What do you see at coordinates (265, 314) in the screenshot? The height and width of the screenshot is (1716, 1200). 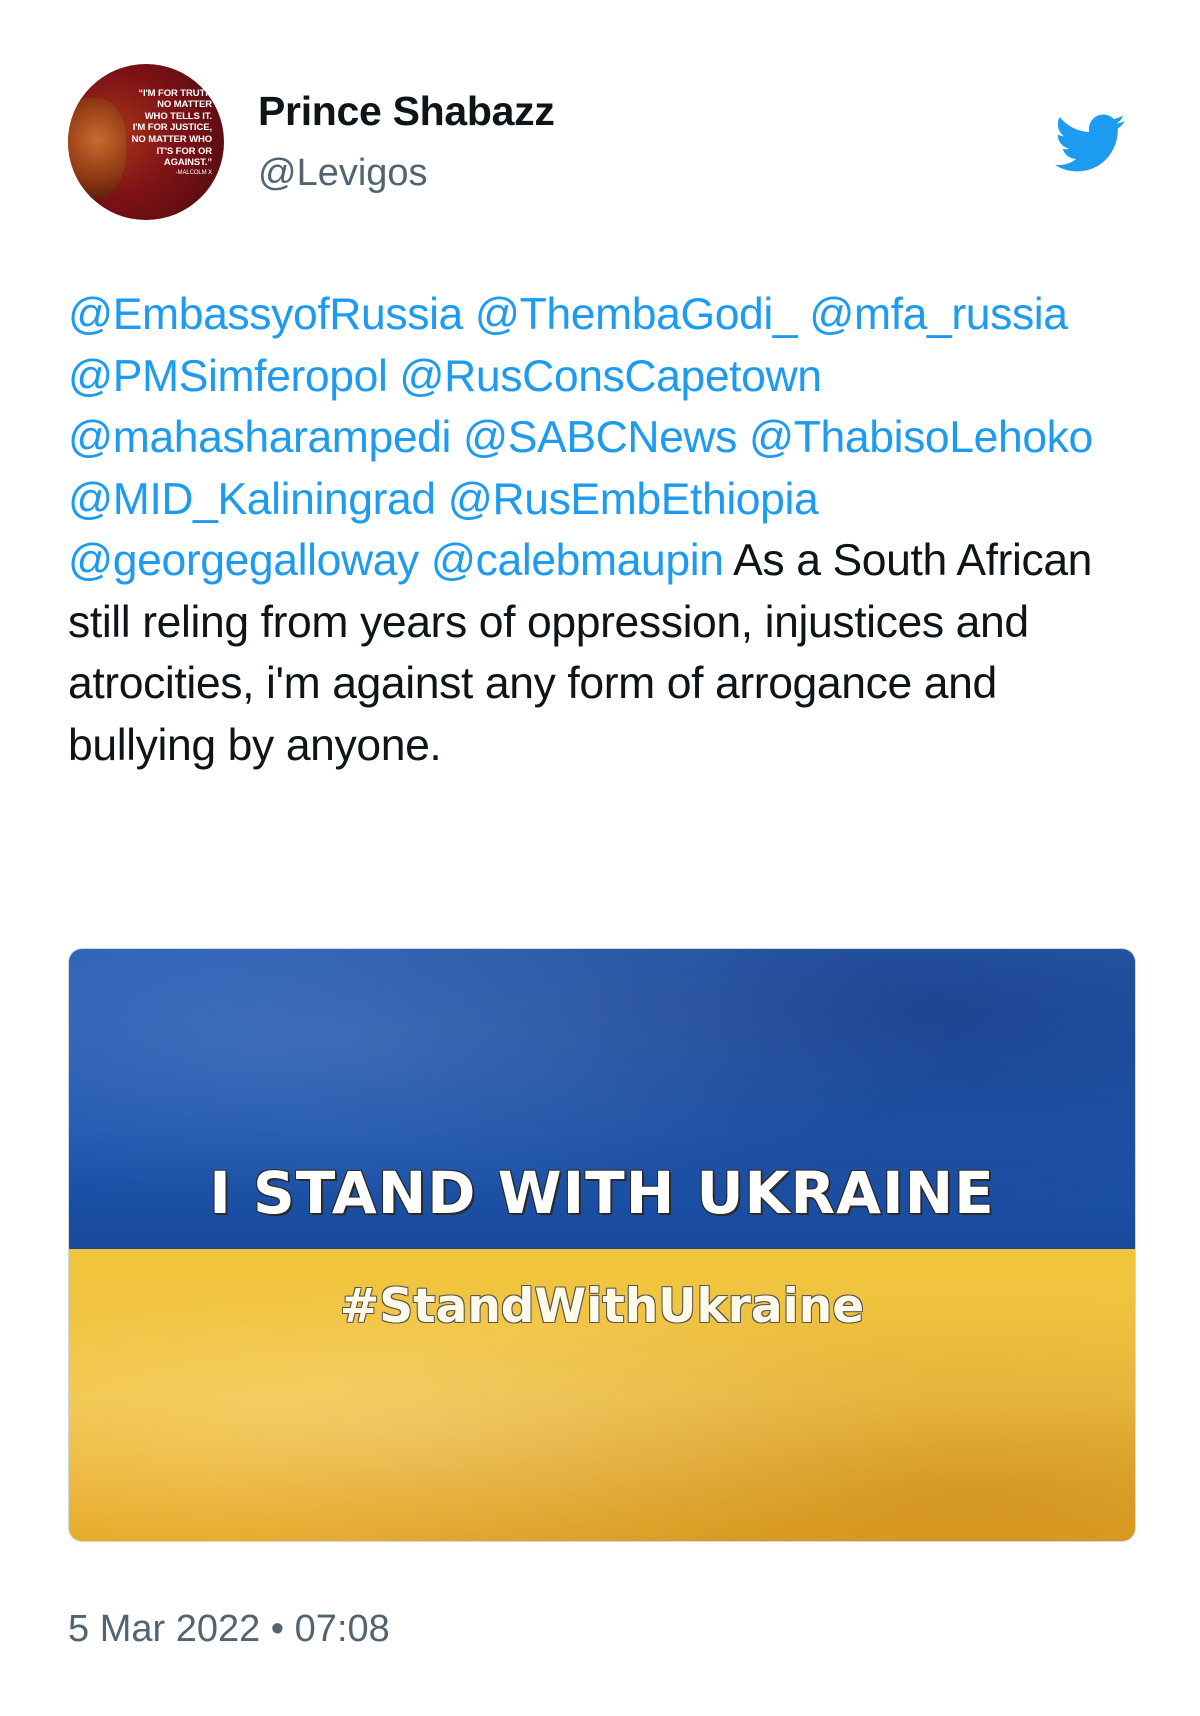 I see `mention-link: @EmbassyofRussia` at bounding box center [265, 314].